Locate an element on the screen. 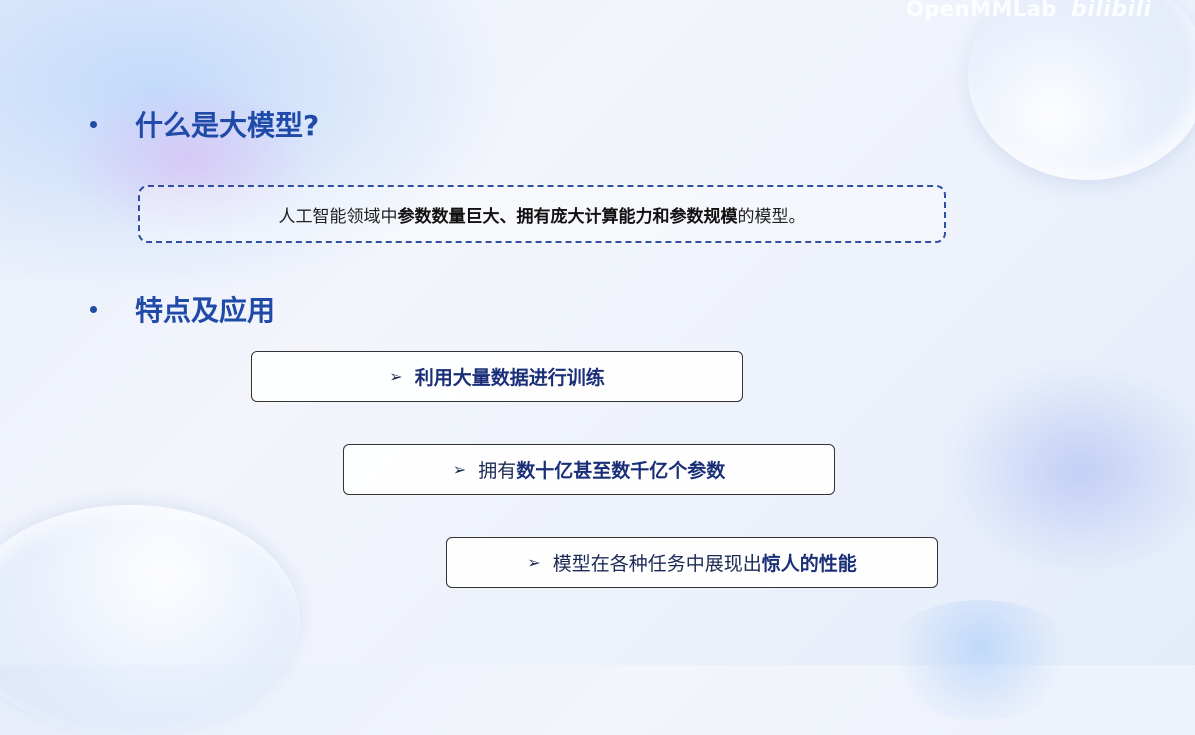 The width and height of the screenshot is (1195, 735). section-features: 特点及应用 is located at coordinates (182, 309).